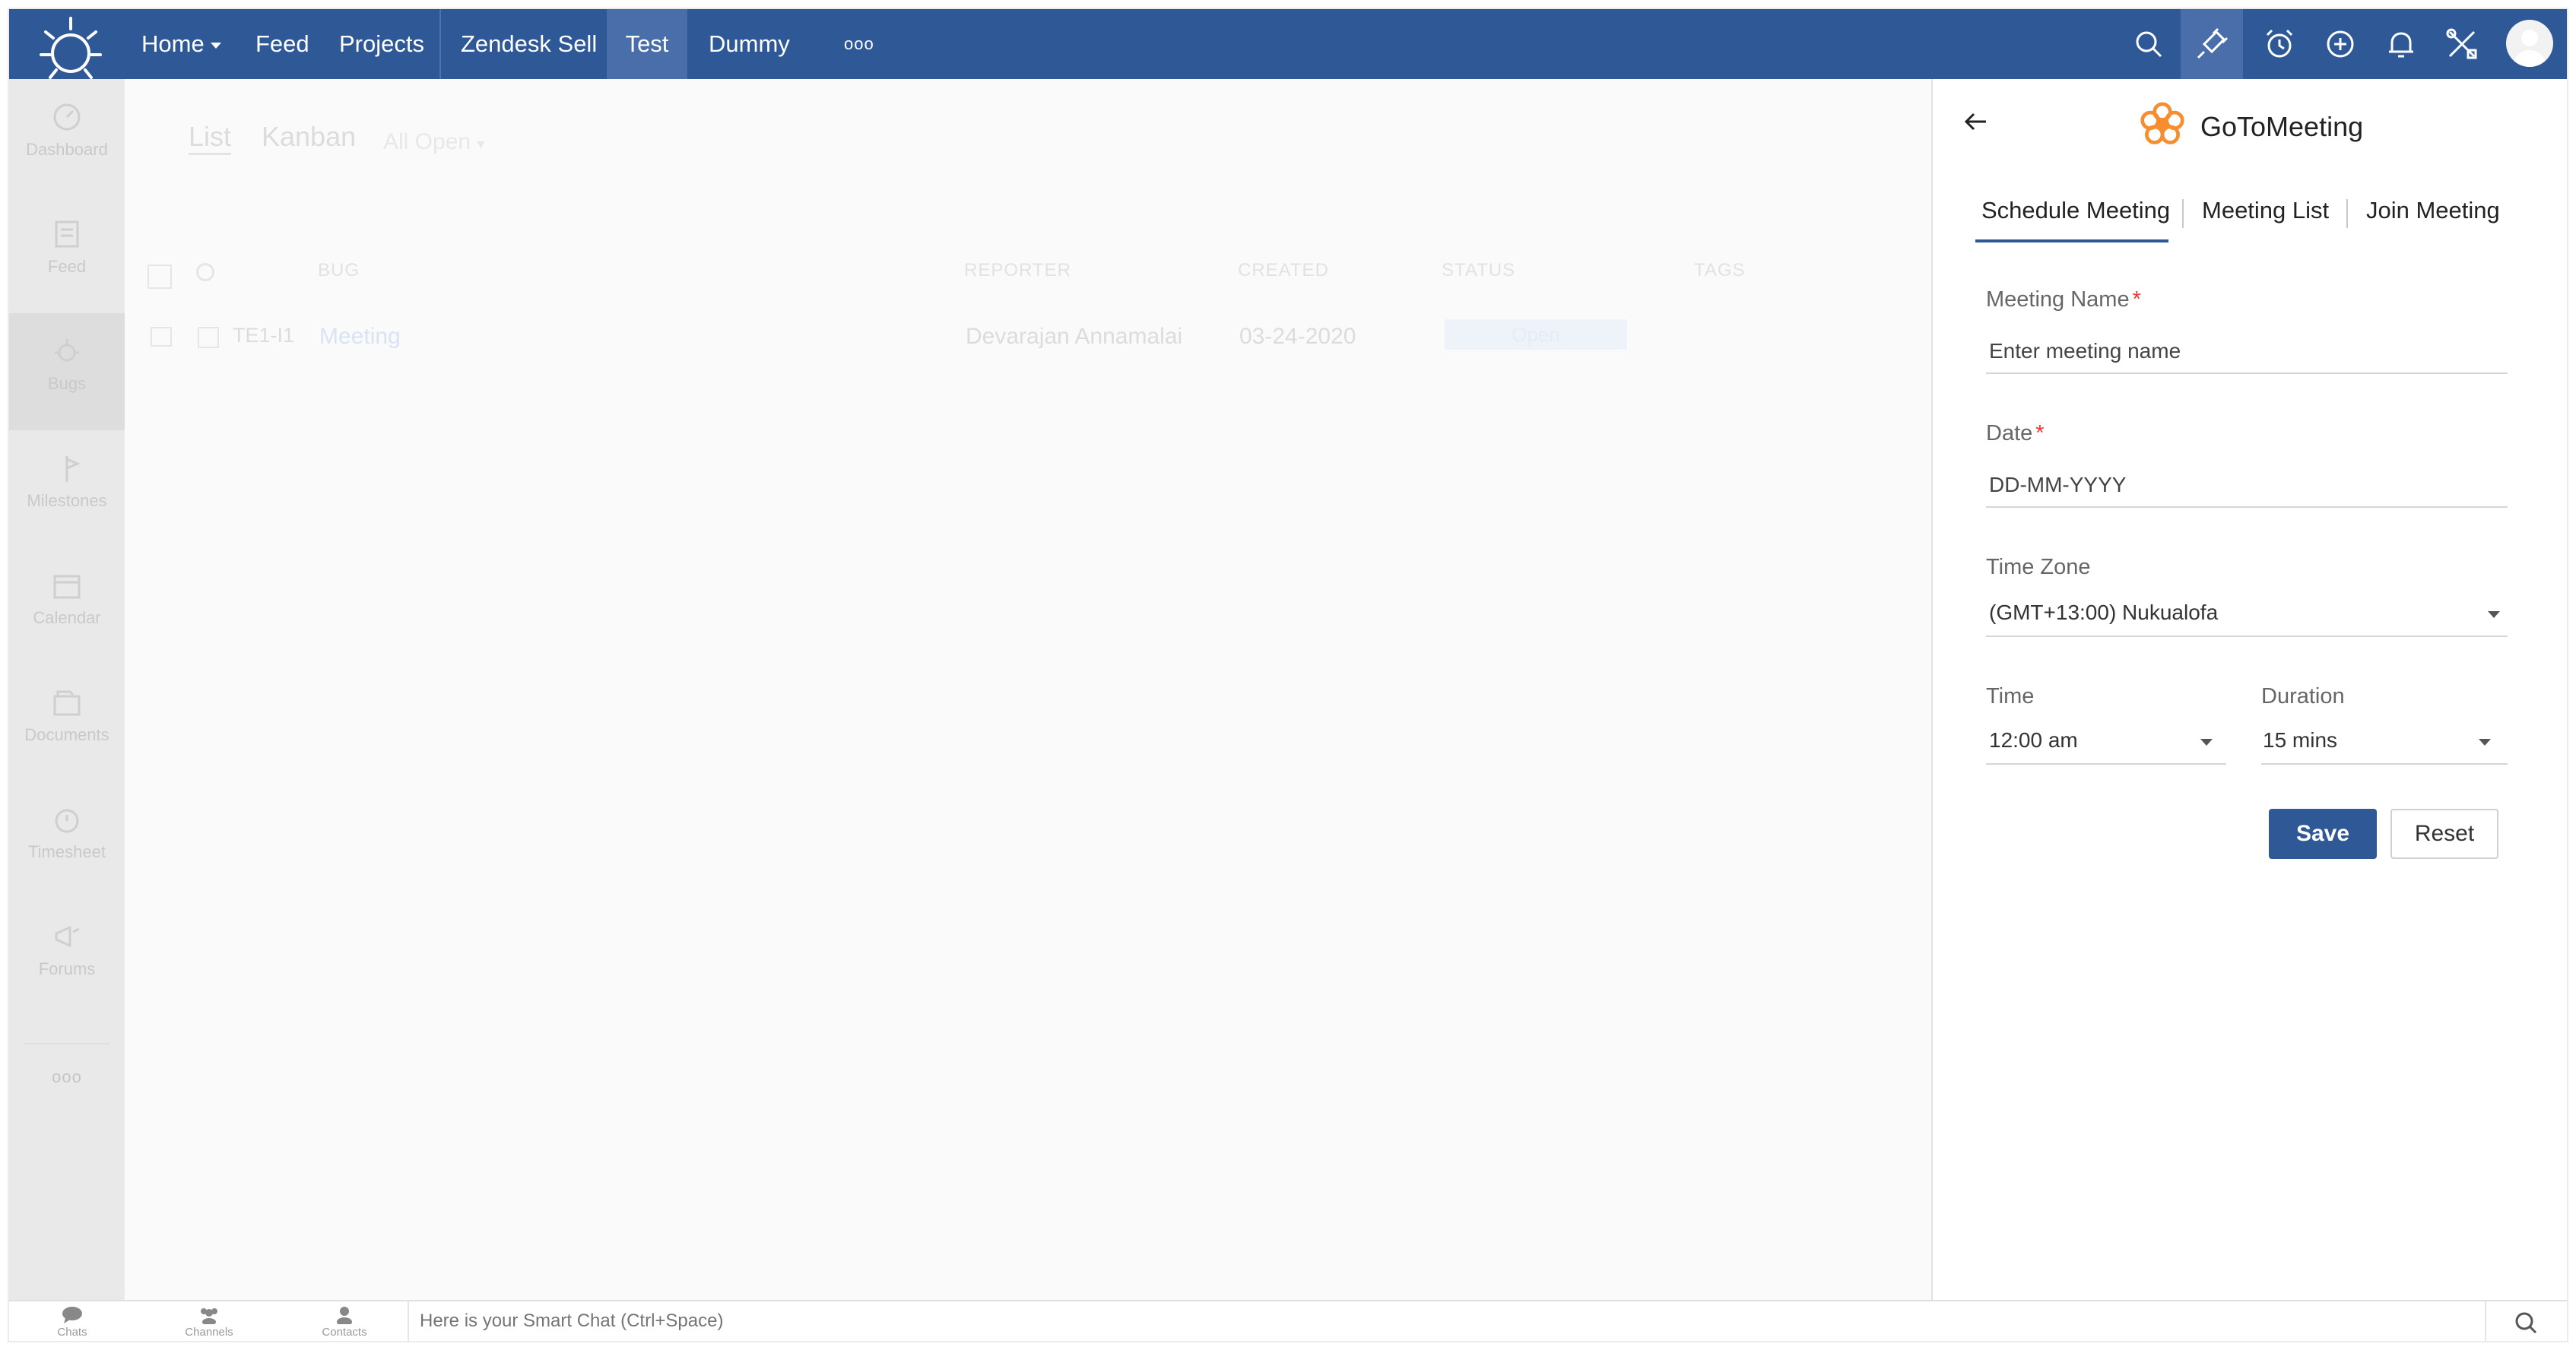 The image size is (2576, 1347). Describe the element at coordinates (750, 44) in the screenshot. I see `nav-dummy: Dummy` at that location.